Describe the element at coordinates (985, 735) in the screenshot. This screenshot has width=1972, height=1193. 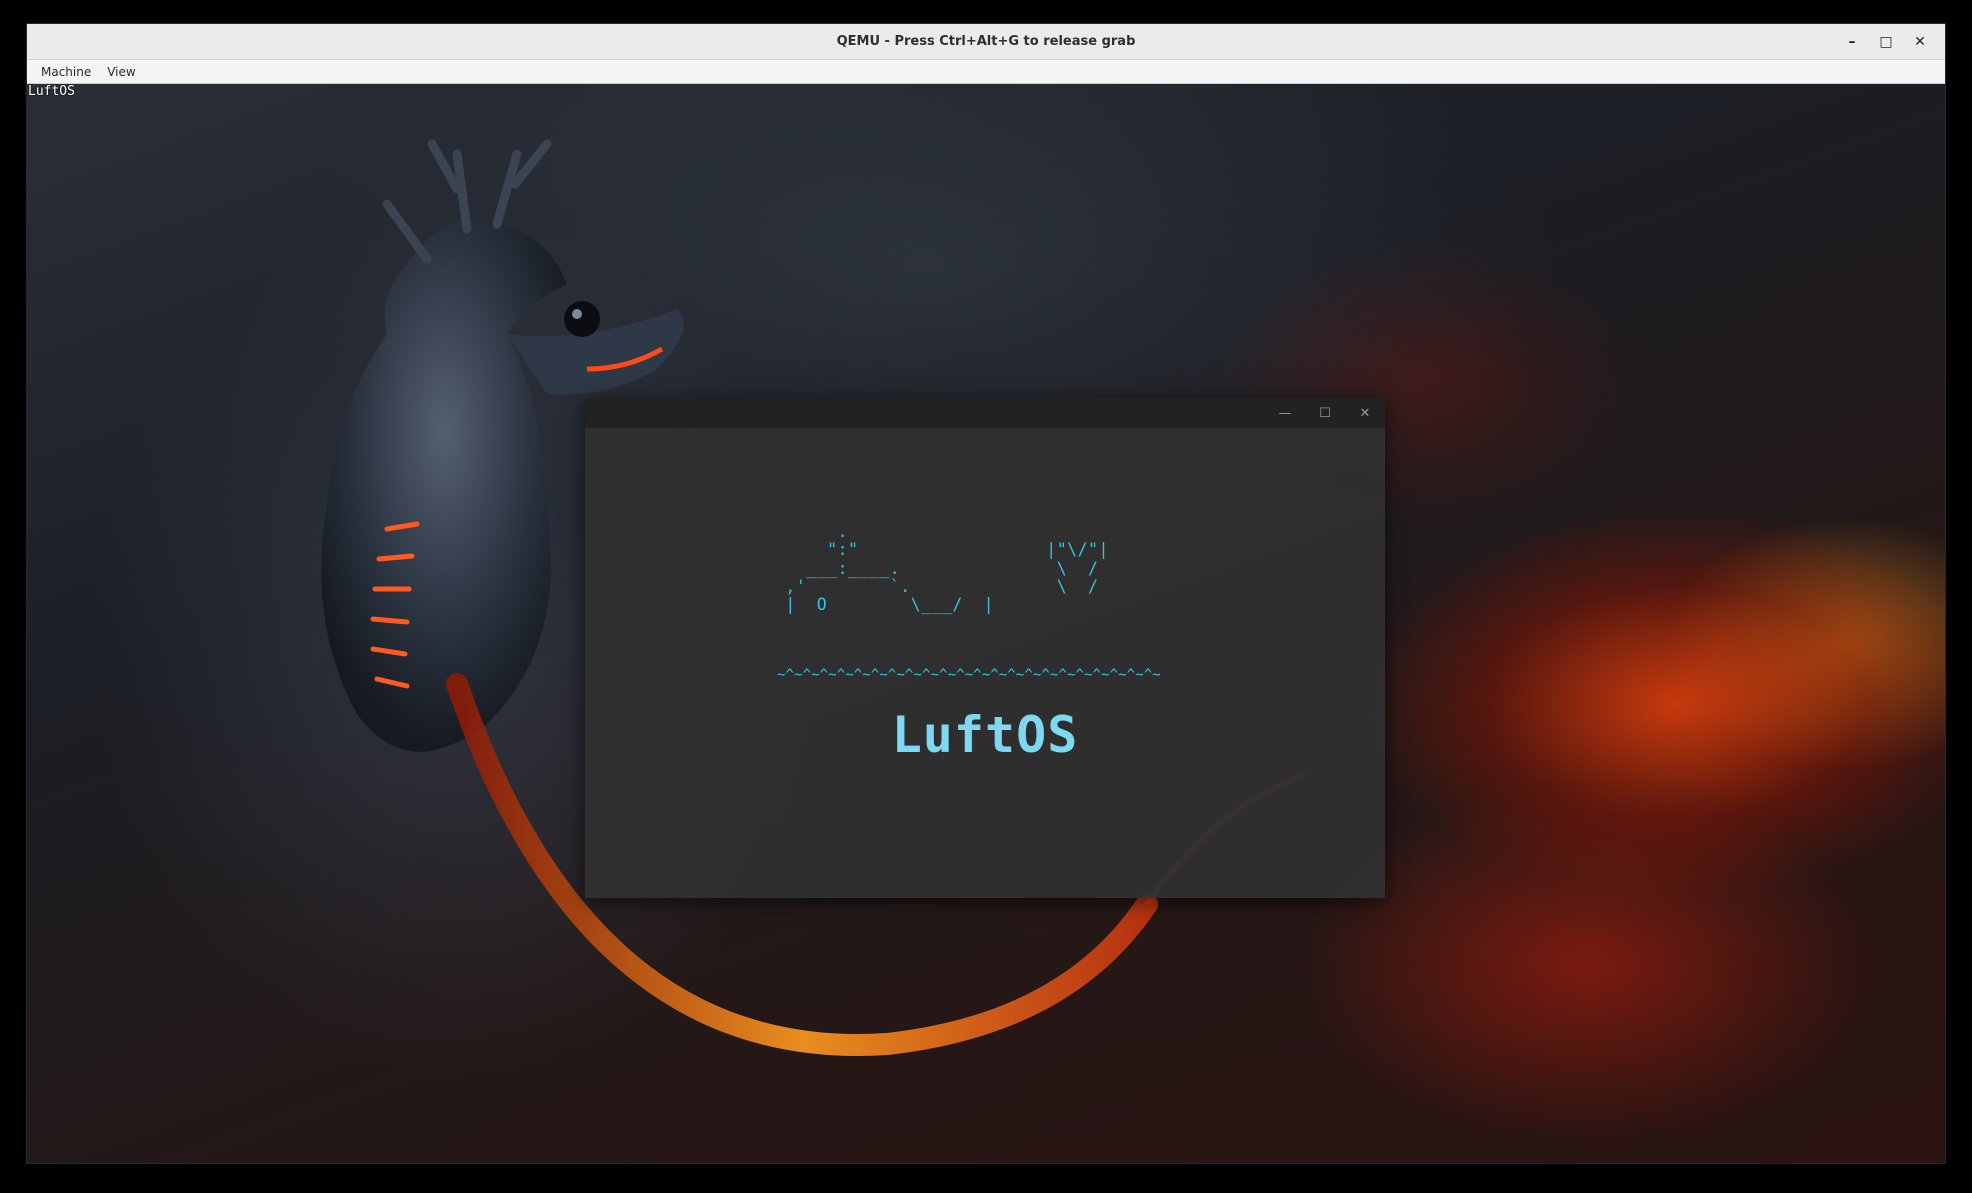
I see `splash-title: LuftOS` at that location.